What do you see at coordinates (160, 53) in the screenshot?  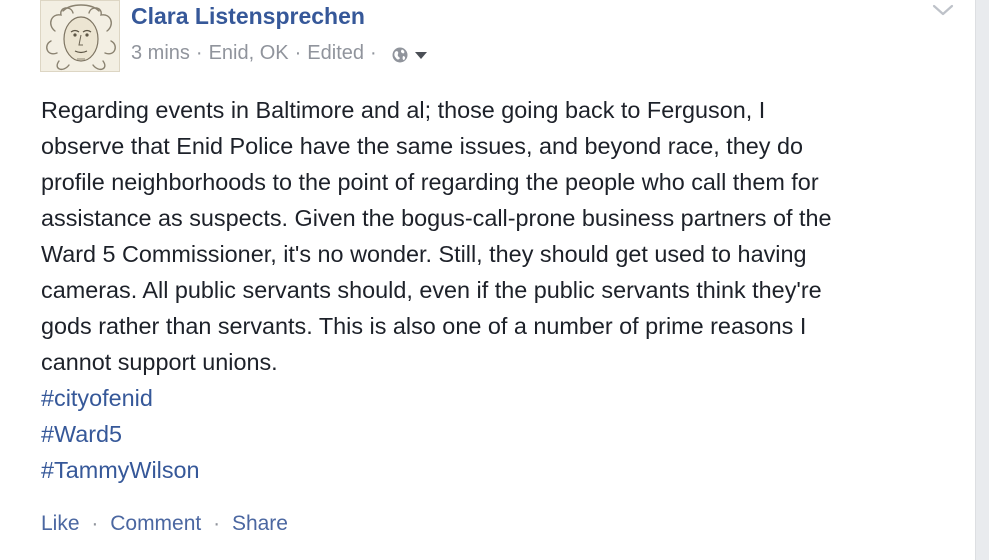 I see `timestamp-link: 3 mins` at bounding box center [160, 53].